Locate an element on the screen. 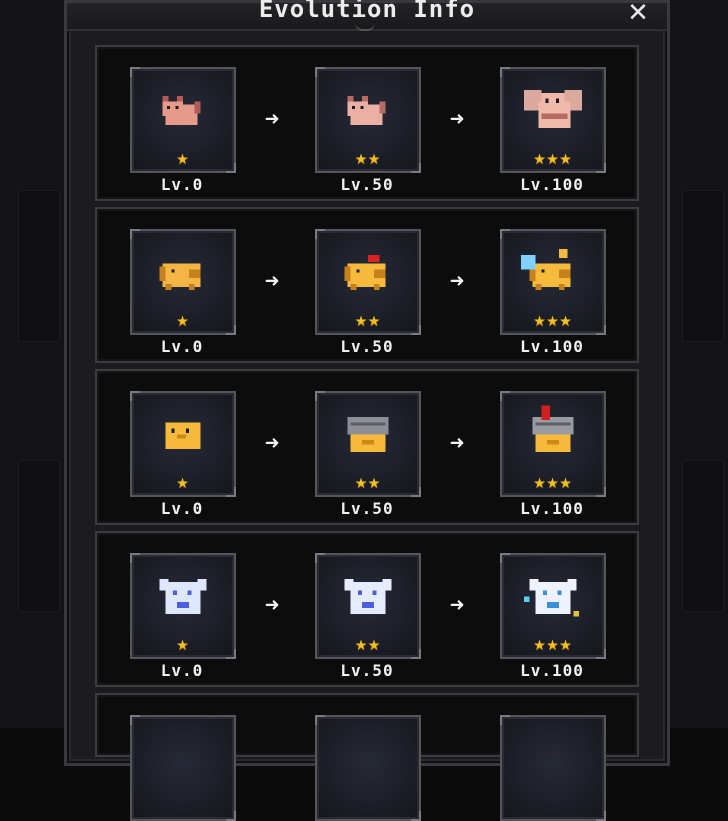 The height and width of the screenshot is (821, 728). pig-icon is located at coordinates (183, 270).